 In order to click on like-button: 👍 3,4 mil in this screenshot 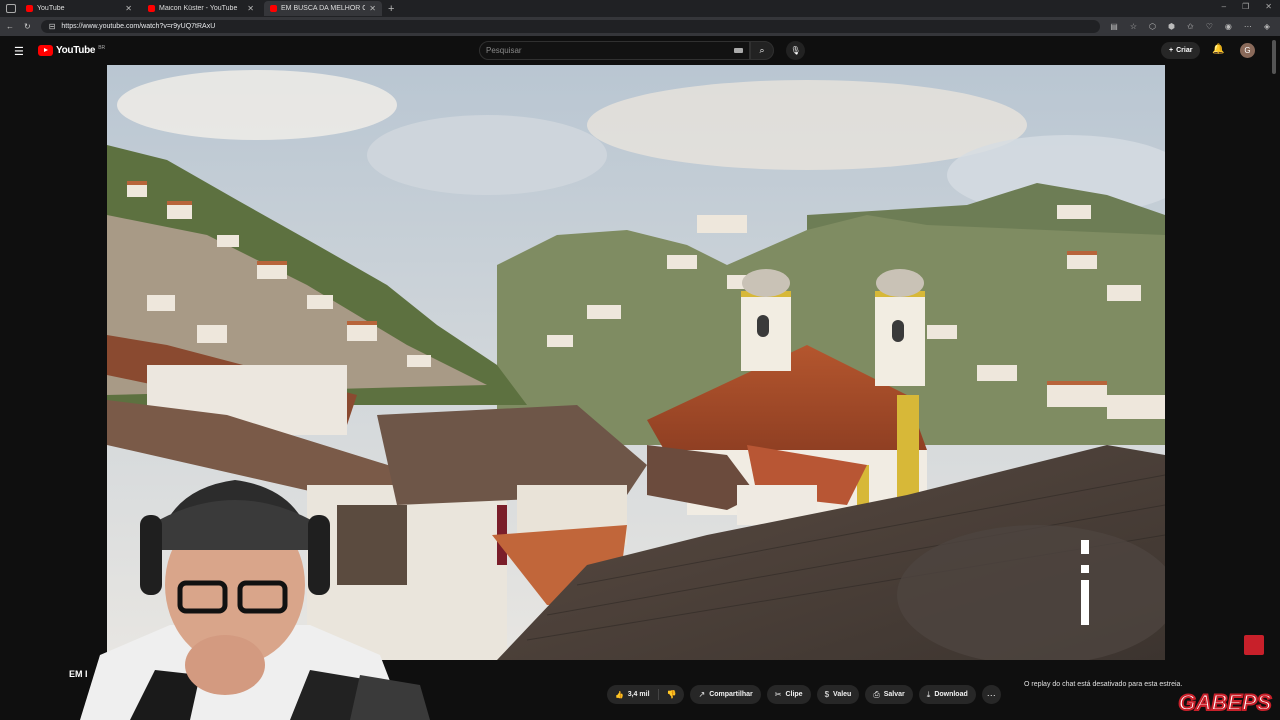, I will do `click(633, 694)`.